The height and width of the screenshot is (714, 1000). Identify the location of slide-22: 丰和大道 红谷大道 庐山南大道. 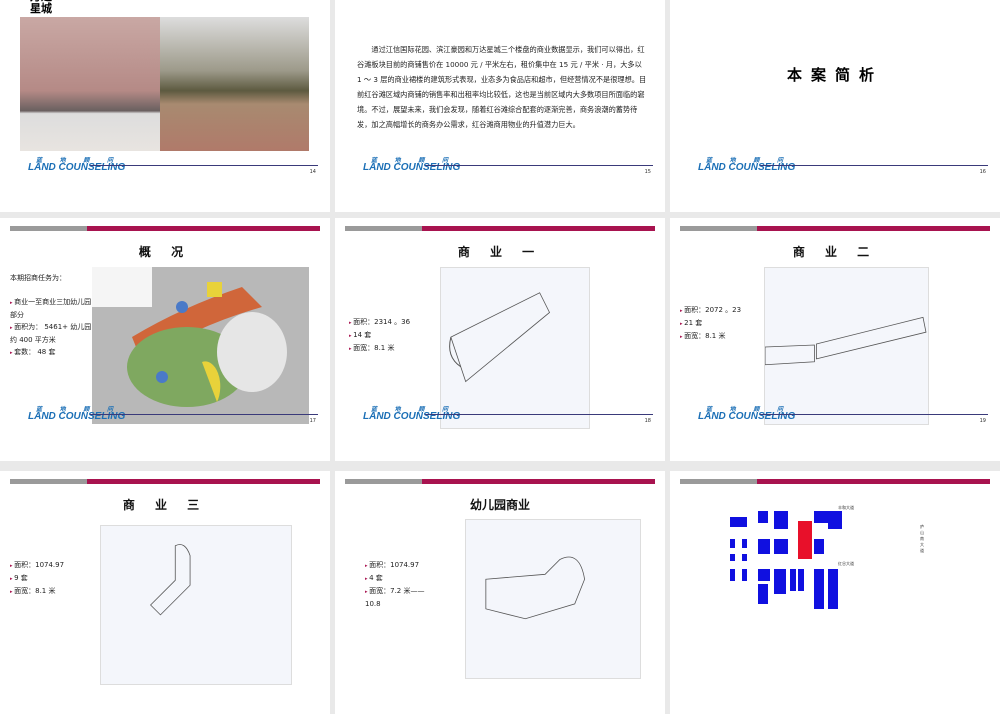
(835, 592).